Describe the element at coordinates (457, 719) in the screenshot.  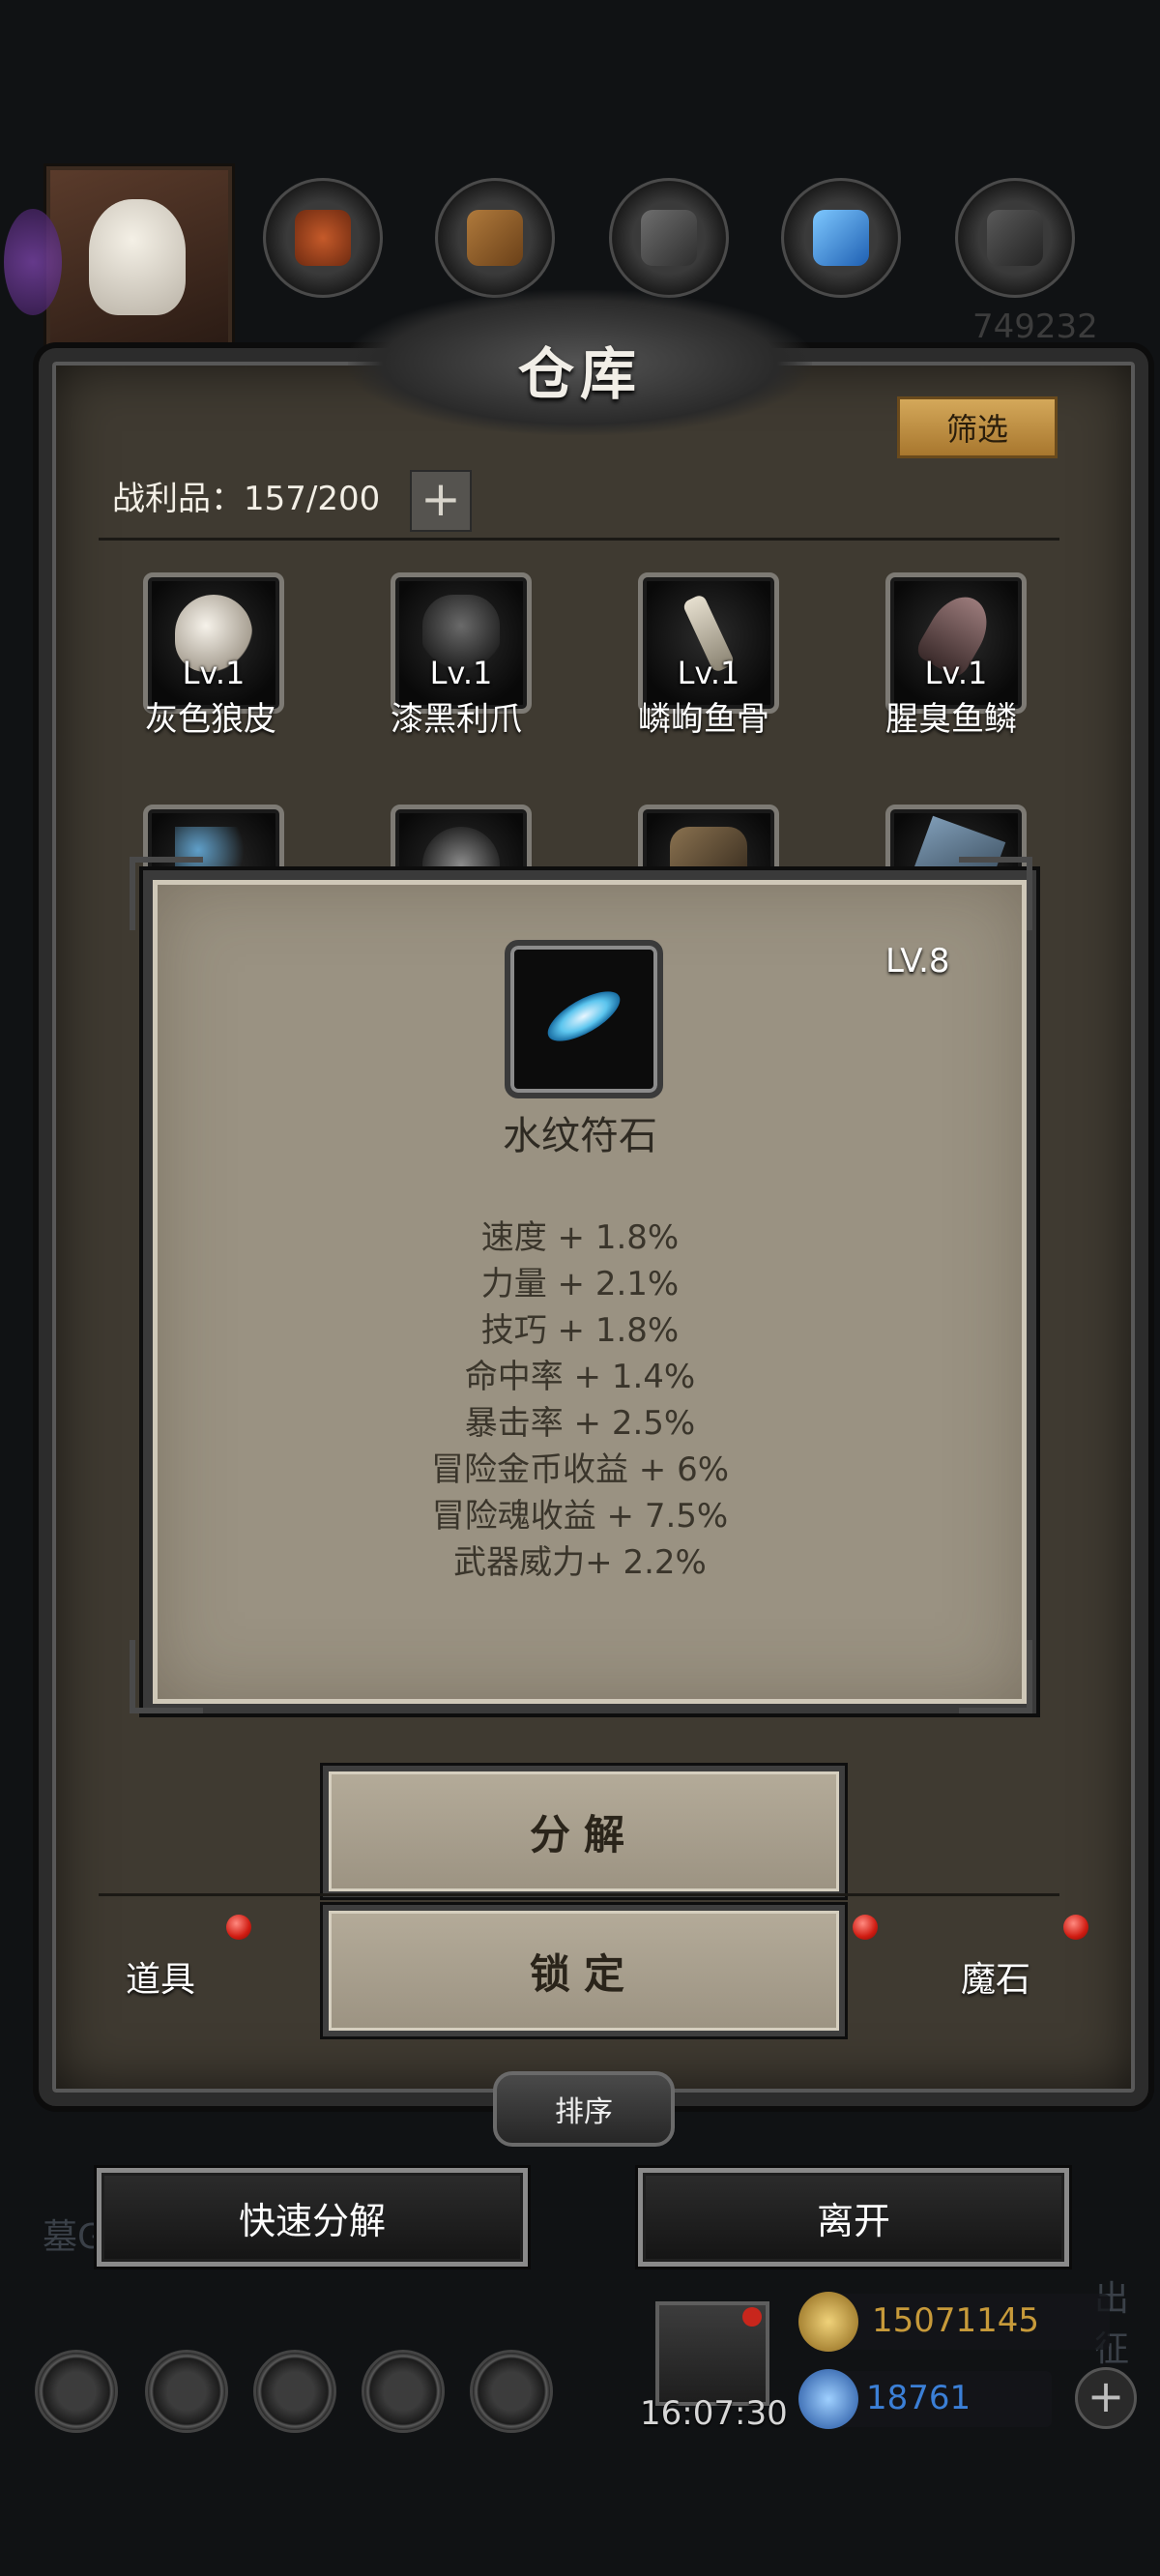
I see `item-name: 漆黑利爪` at that location.